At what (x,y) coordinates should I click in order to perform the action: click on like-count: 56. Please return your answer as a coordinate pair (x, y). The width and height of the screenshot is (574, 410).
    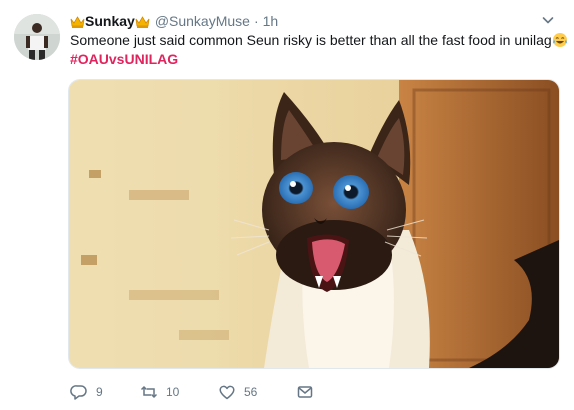
    Looking at the image, I should click on (251, 392).